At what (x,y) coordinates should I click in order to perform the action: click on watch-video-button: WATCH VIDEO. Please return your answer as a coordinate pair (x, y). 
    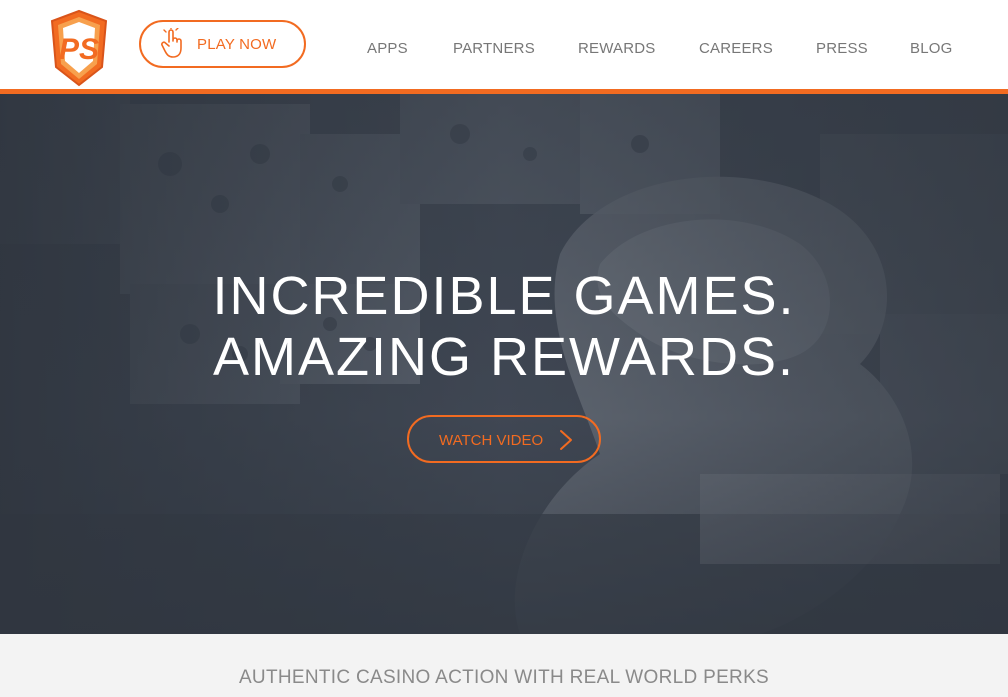
    Looking at the image, I should click on (504, 439).